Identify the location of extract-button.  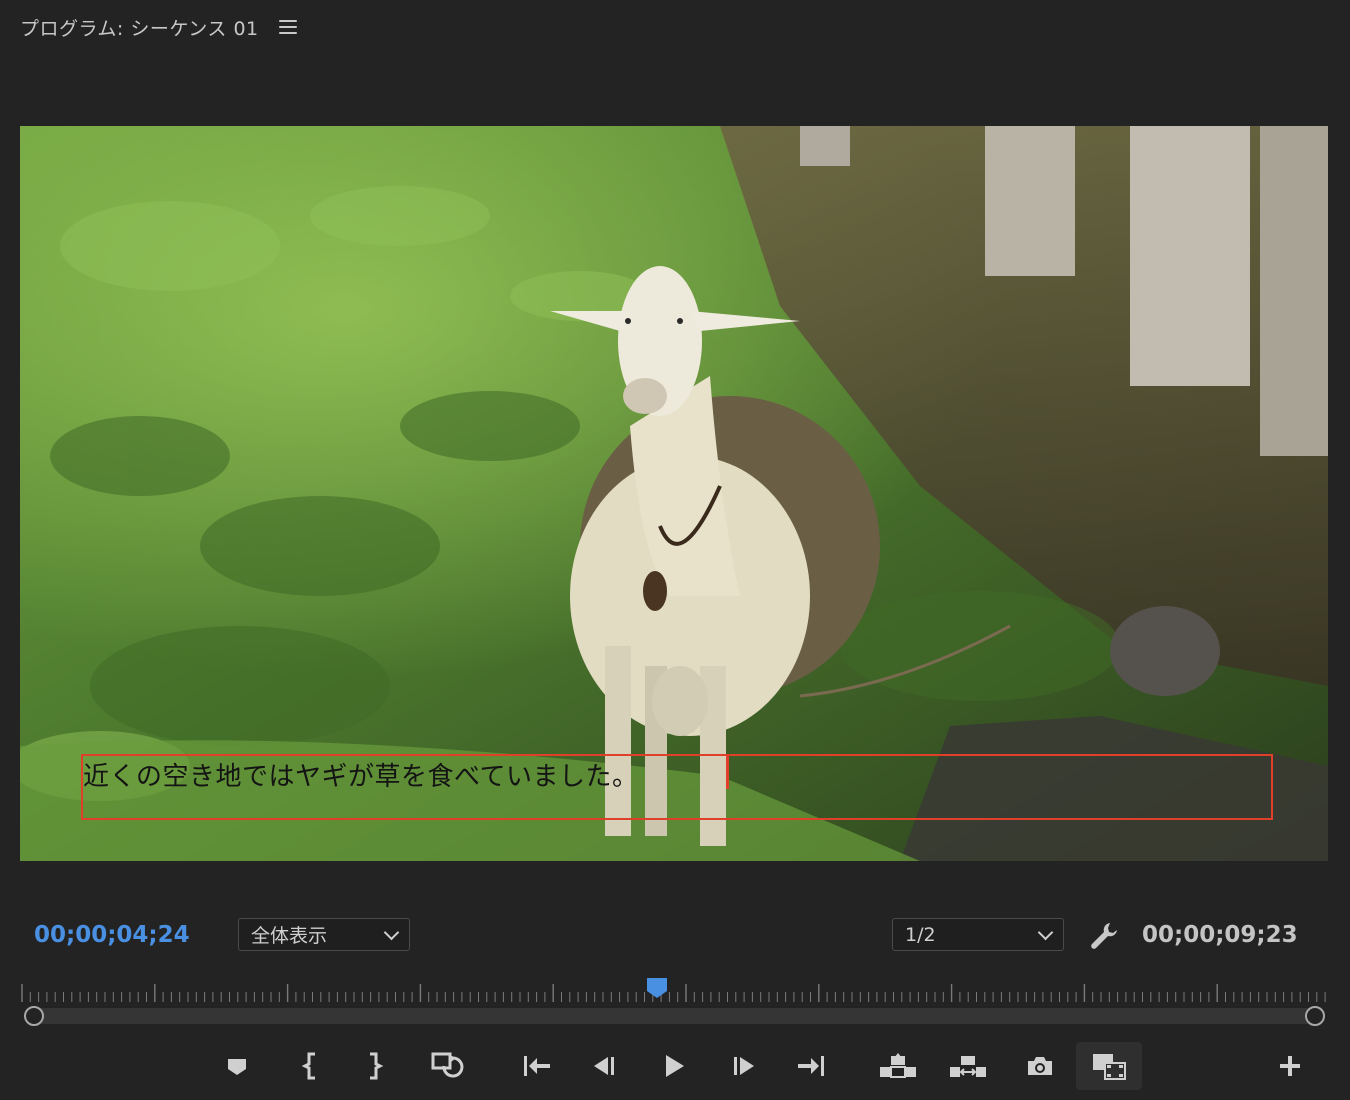
(968, 1066).